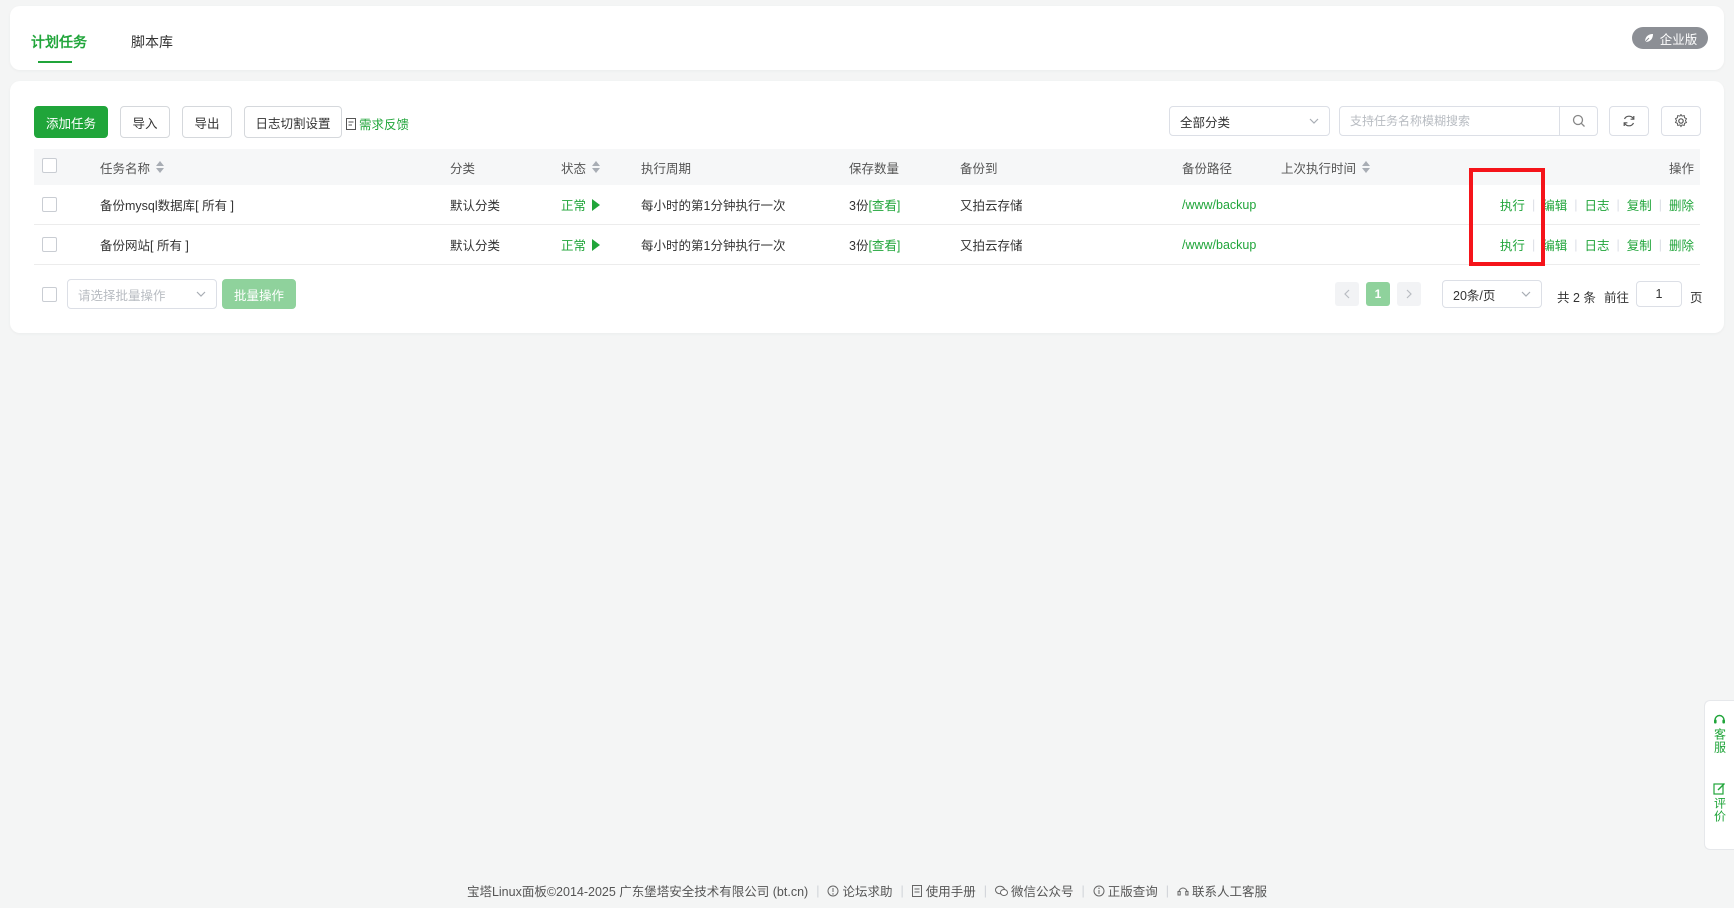 This screenshot has width=1734, height=908. Describe the element at coordinates (637, 892) in the screenshot. I see `footer-copyright: 宝塔Linux面板©2014-2025 广东堡塔安全技术有限公司 (bt.cn)` at that location.